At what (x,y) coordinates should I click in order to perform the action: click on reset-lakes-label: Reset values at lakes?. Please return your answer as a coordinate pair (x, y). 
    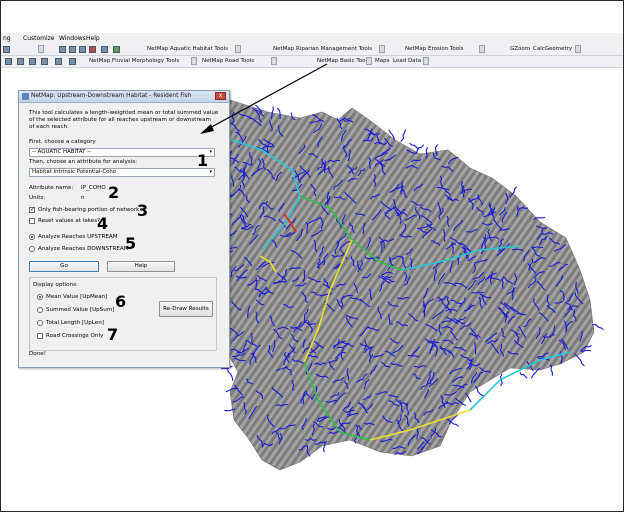
    Looking at the image, I should click on (69, 221).